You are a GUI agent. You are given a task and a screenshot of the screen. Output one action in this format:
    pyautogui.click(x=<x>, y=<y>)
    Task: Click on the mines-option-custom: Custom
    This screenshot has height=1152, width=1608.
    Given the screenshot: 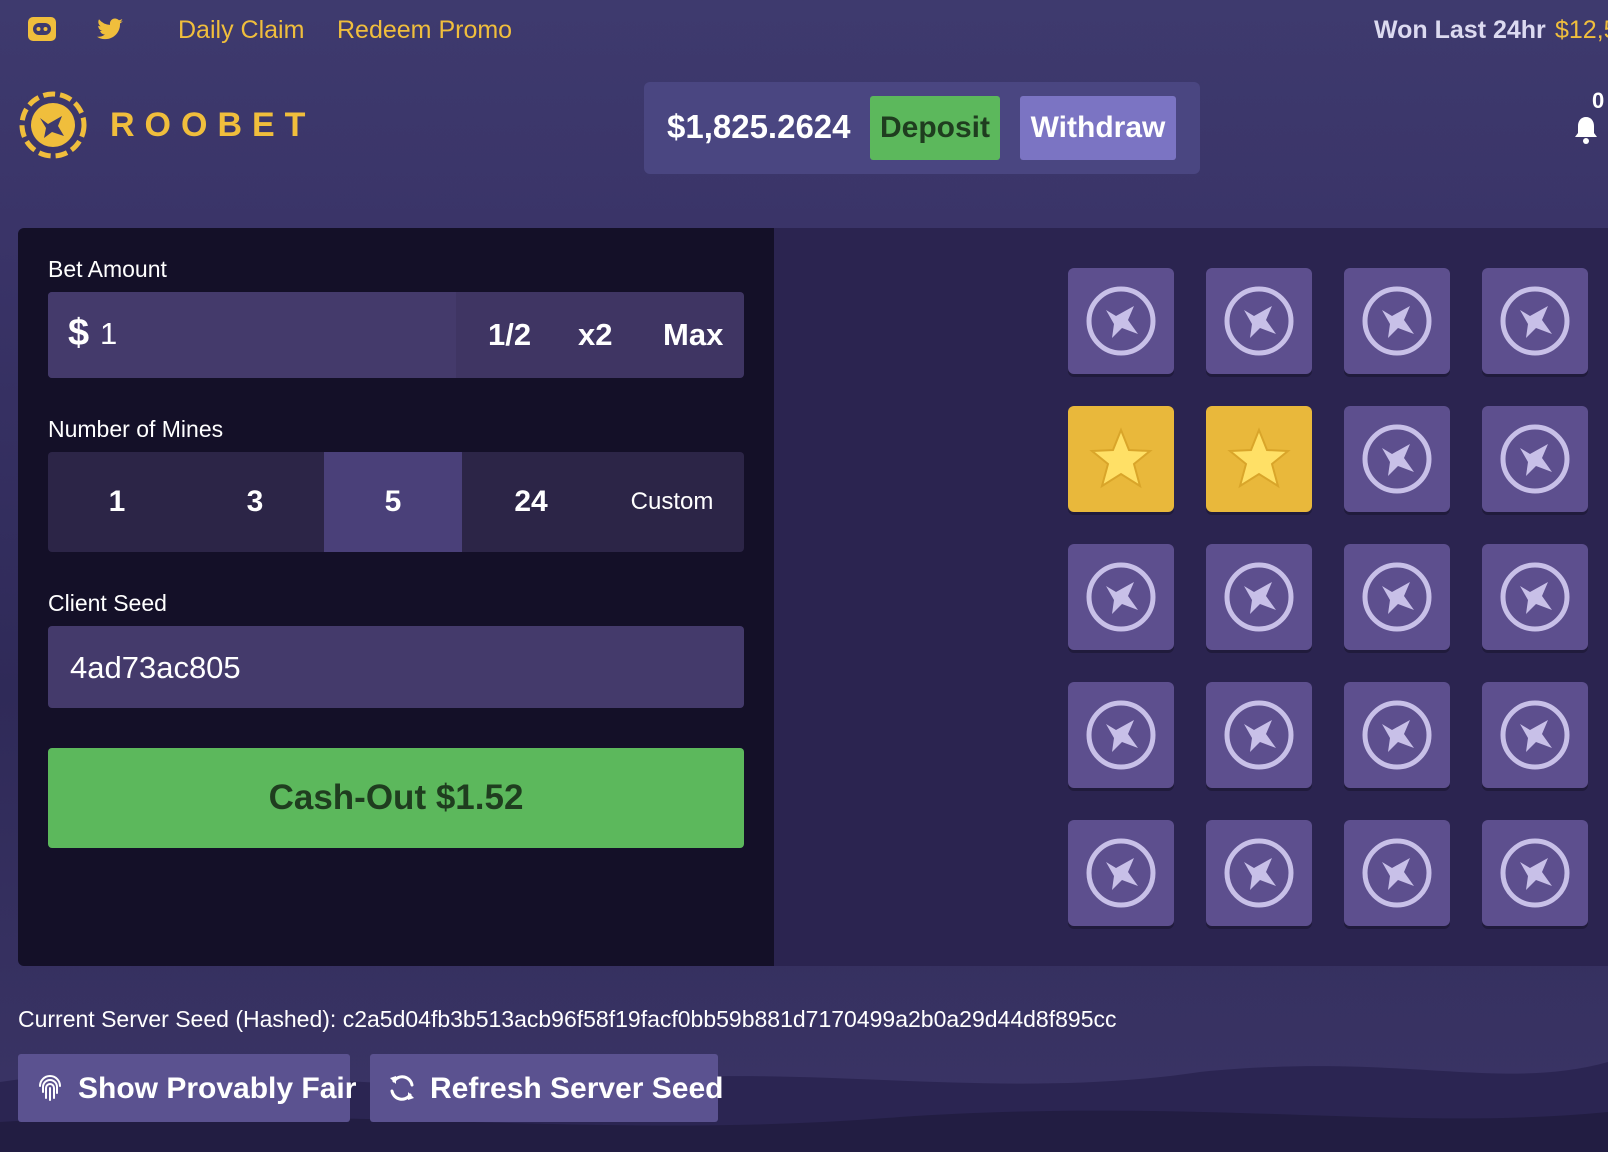 What is the action you would take?
    pyautogui.click(x=672, y=502)
    